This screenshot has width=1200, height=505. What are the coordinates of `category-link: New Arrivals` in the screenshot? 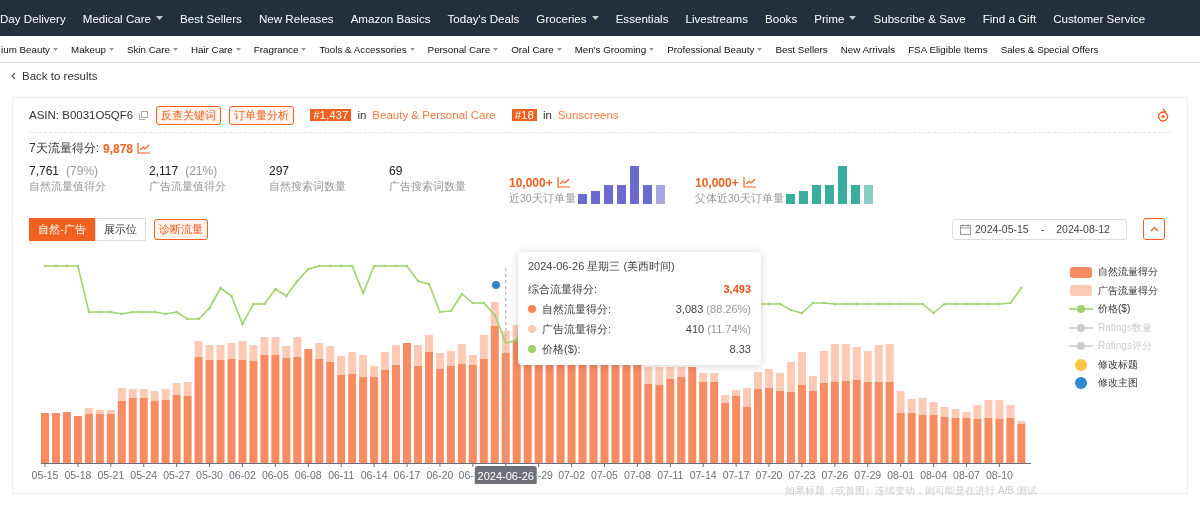 It's located at (868, 49).